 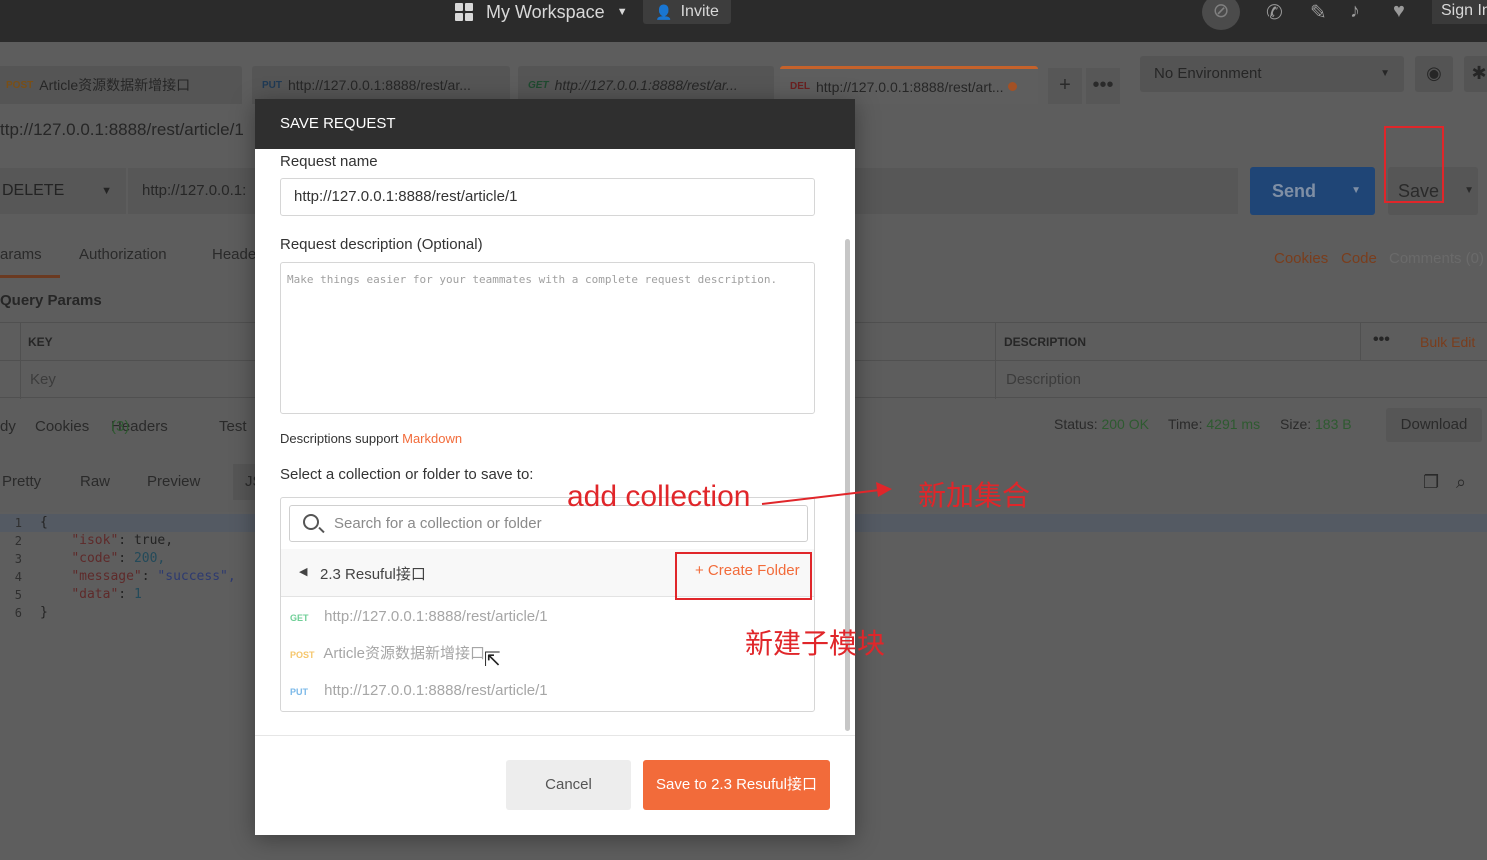 What do you see at coordinates (736, 785) in the screenshot?
I see `save-to-button: Save to 2.3 Resuful接口` at bounding box center [736, 785].